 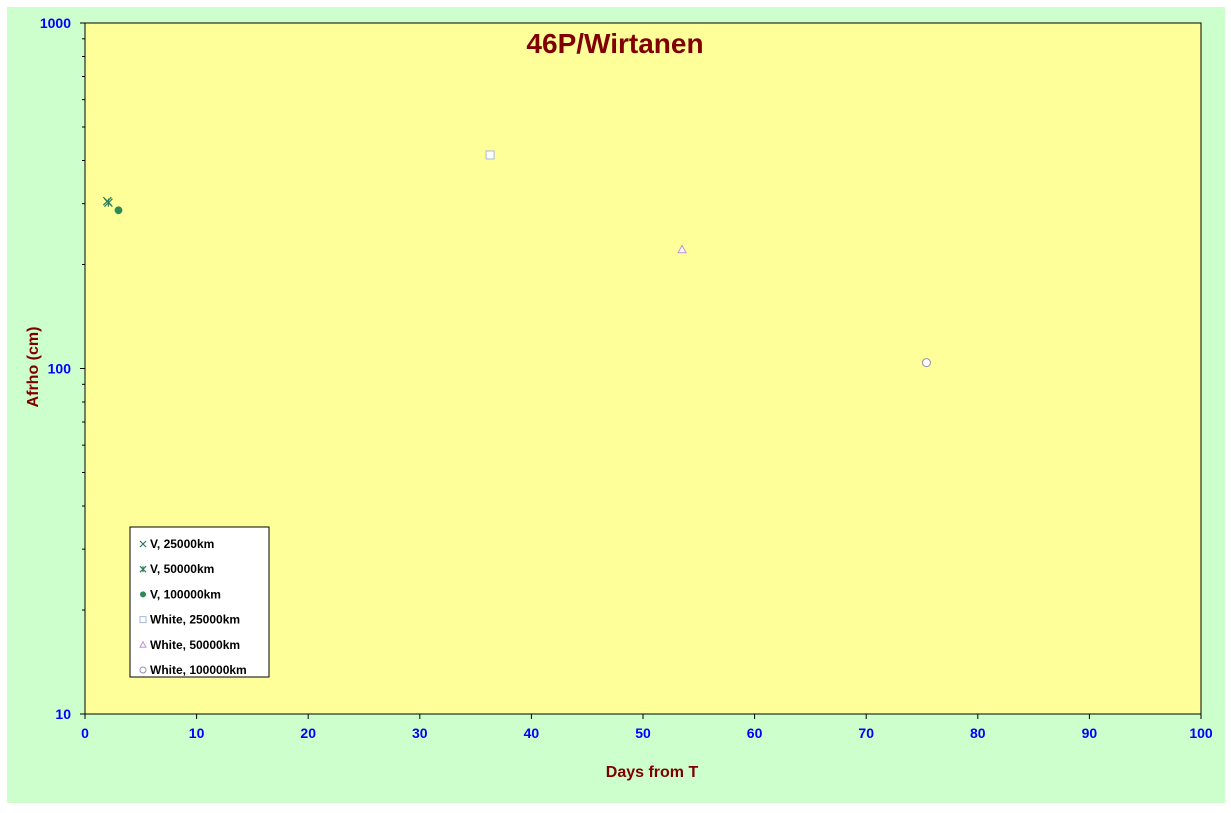 What do you see at coordinates (614, 43) in the screenshot?
I see `chart-title: 46P/Wirtanen` at bounding box center [614, 43].